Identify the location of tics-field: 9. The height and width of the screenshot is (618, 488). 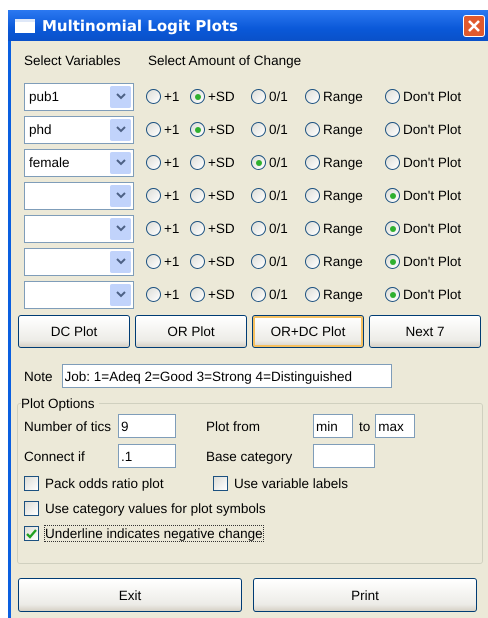
(147, 426).